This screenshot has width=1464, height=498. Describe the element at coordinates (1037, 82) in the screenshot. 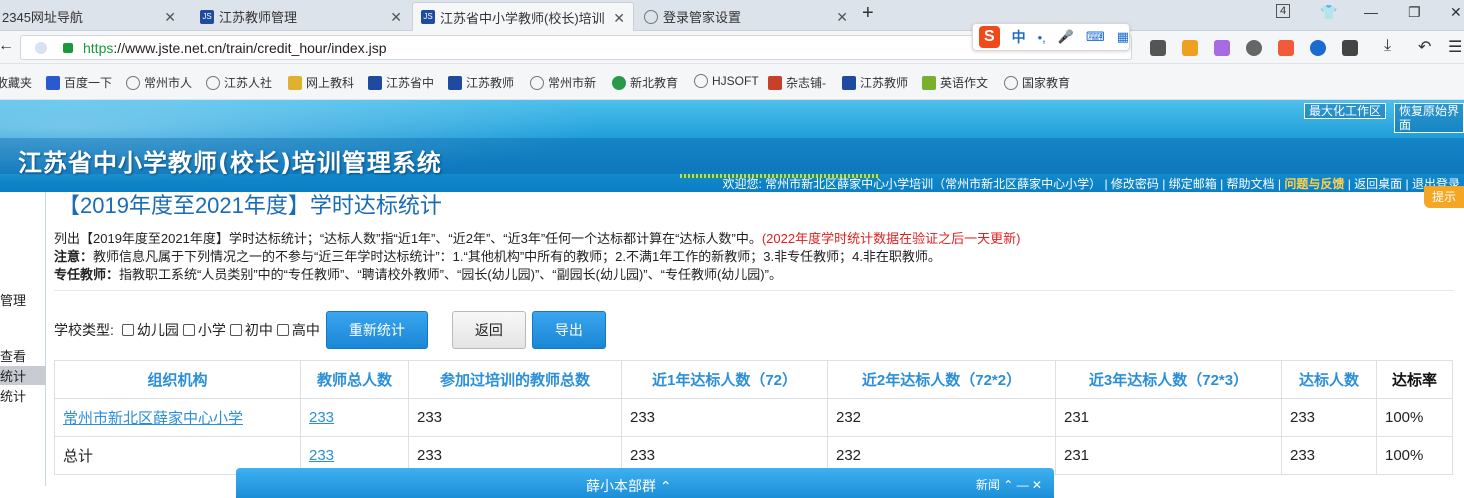

I see `bookmark-national-edu: 国家教育` at that location.